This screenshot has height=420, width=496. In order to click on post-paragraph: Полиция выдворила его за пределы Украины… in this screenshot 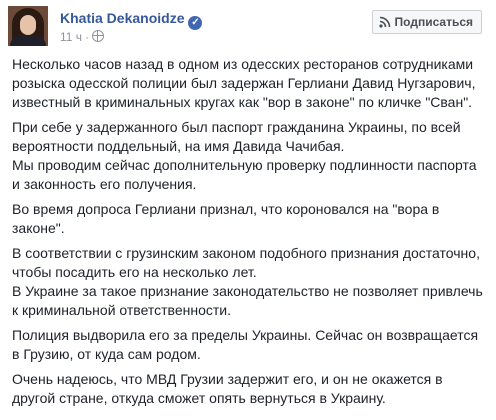, I will do `click(245, 344)`.